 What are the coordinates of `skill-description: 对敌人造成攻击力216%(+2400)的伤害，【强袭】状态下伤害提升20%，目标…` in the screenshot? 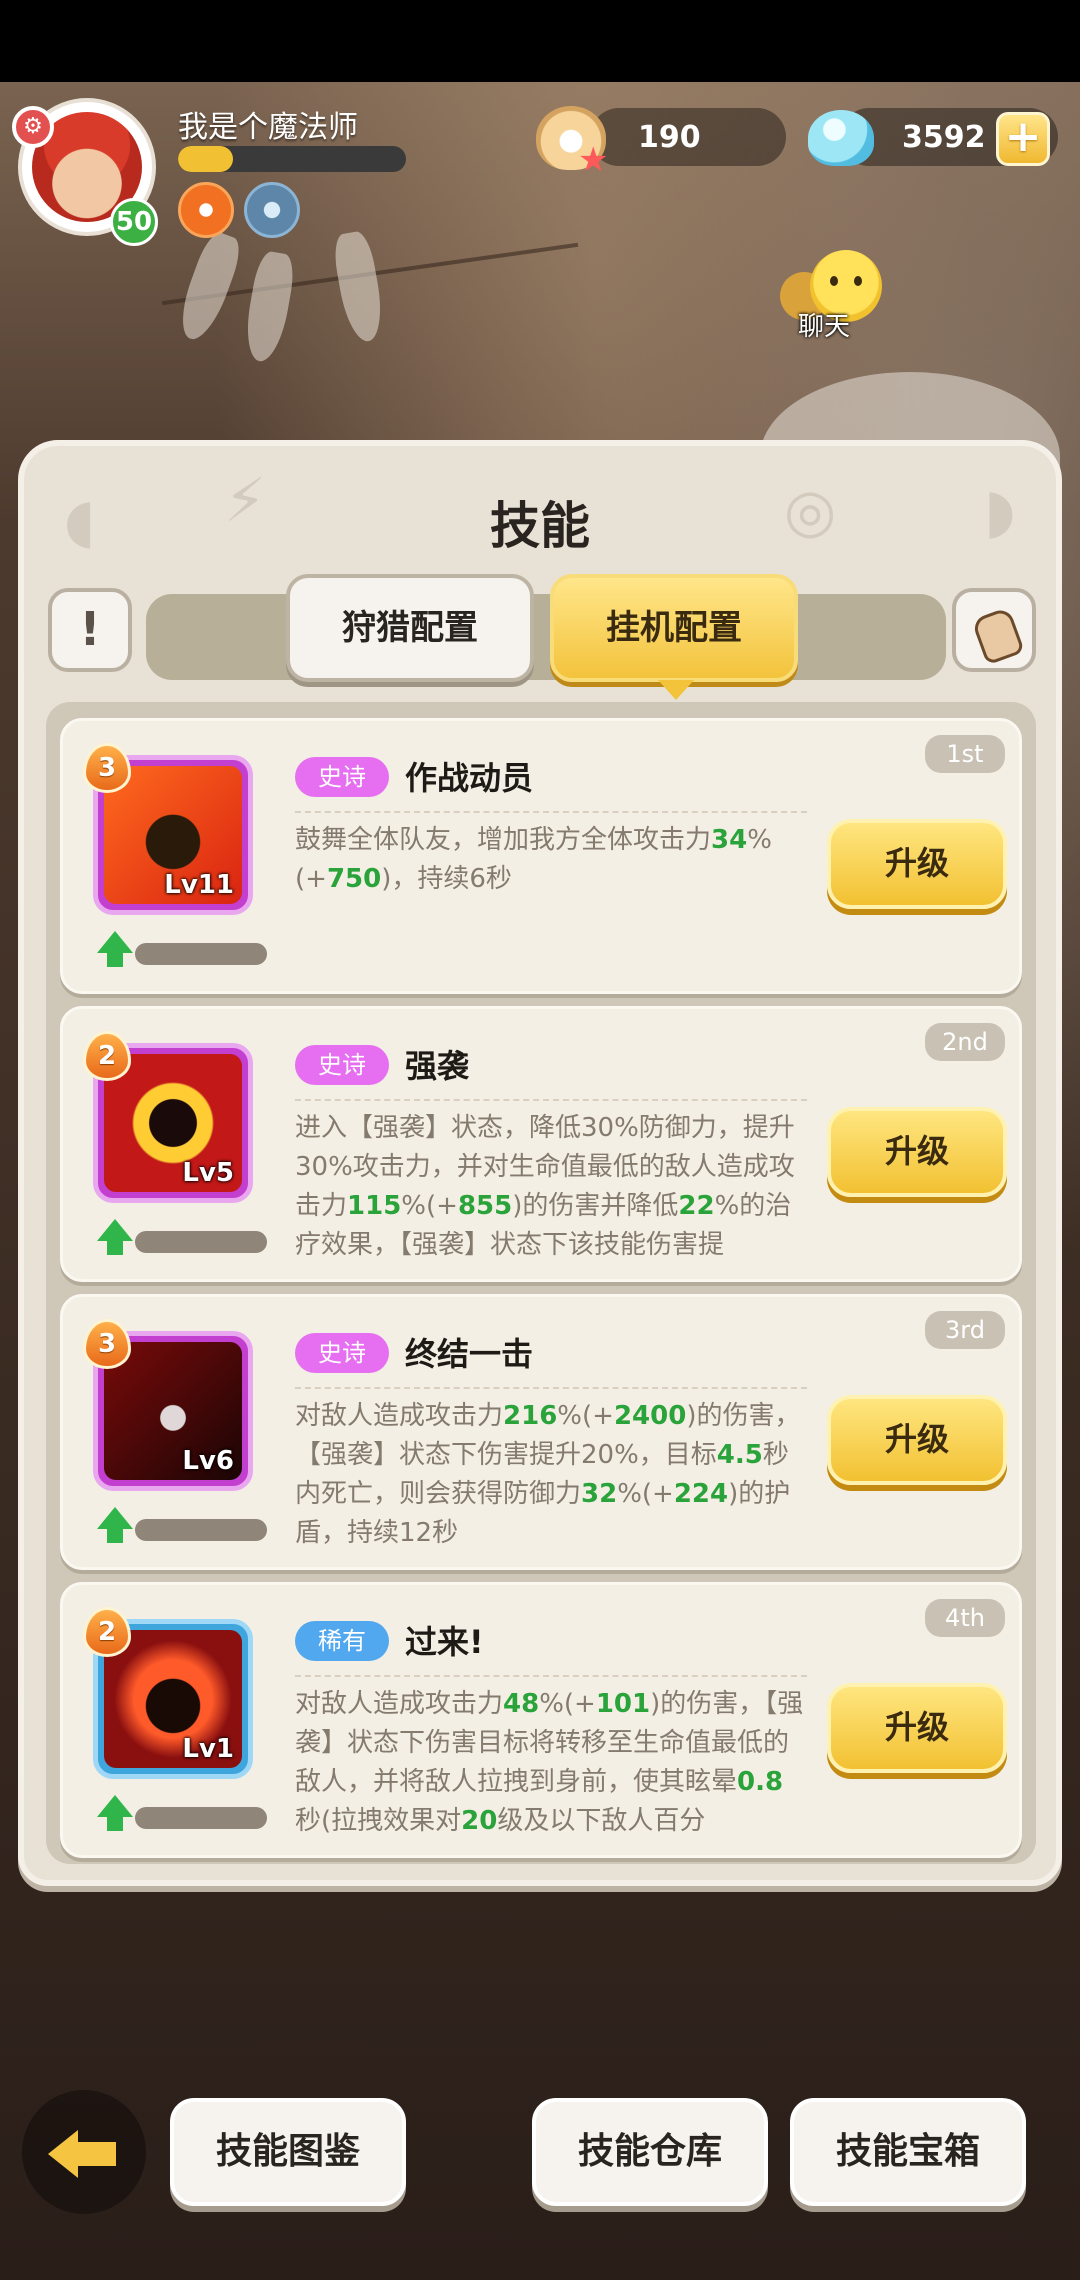 It's located at (548, 1474).